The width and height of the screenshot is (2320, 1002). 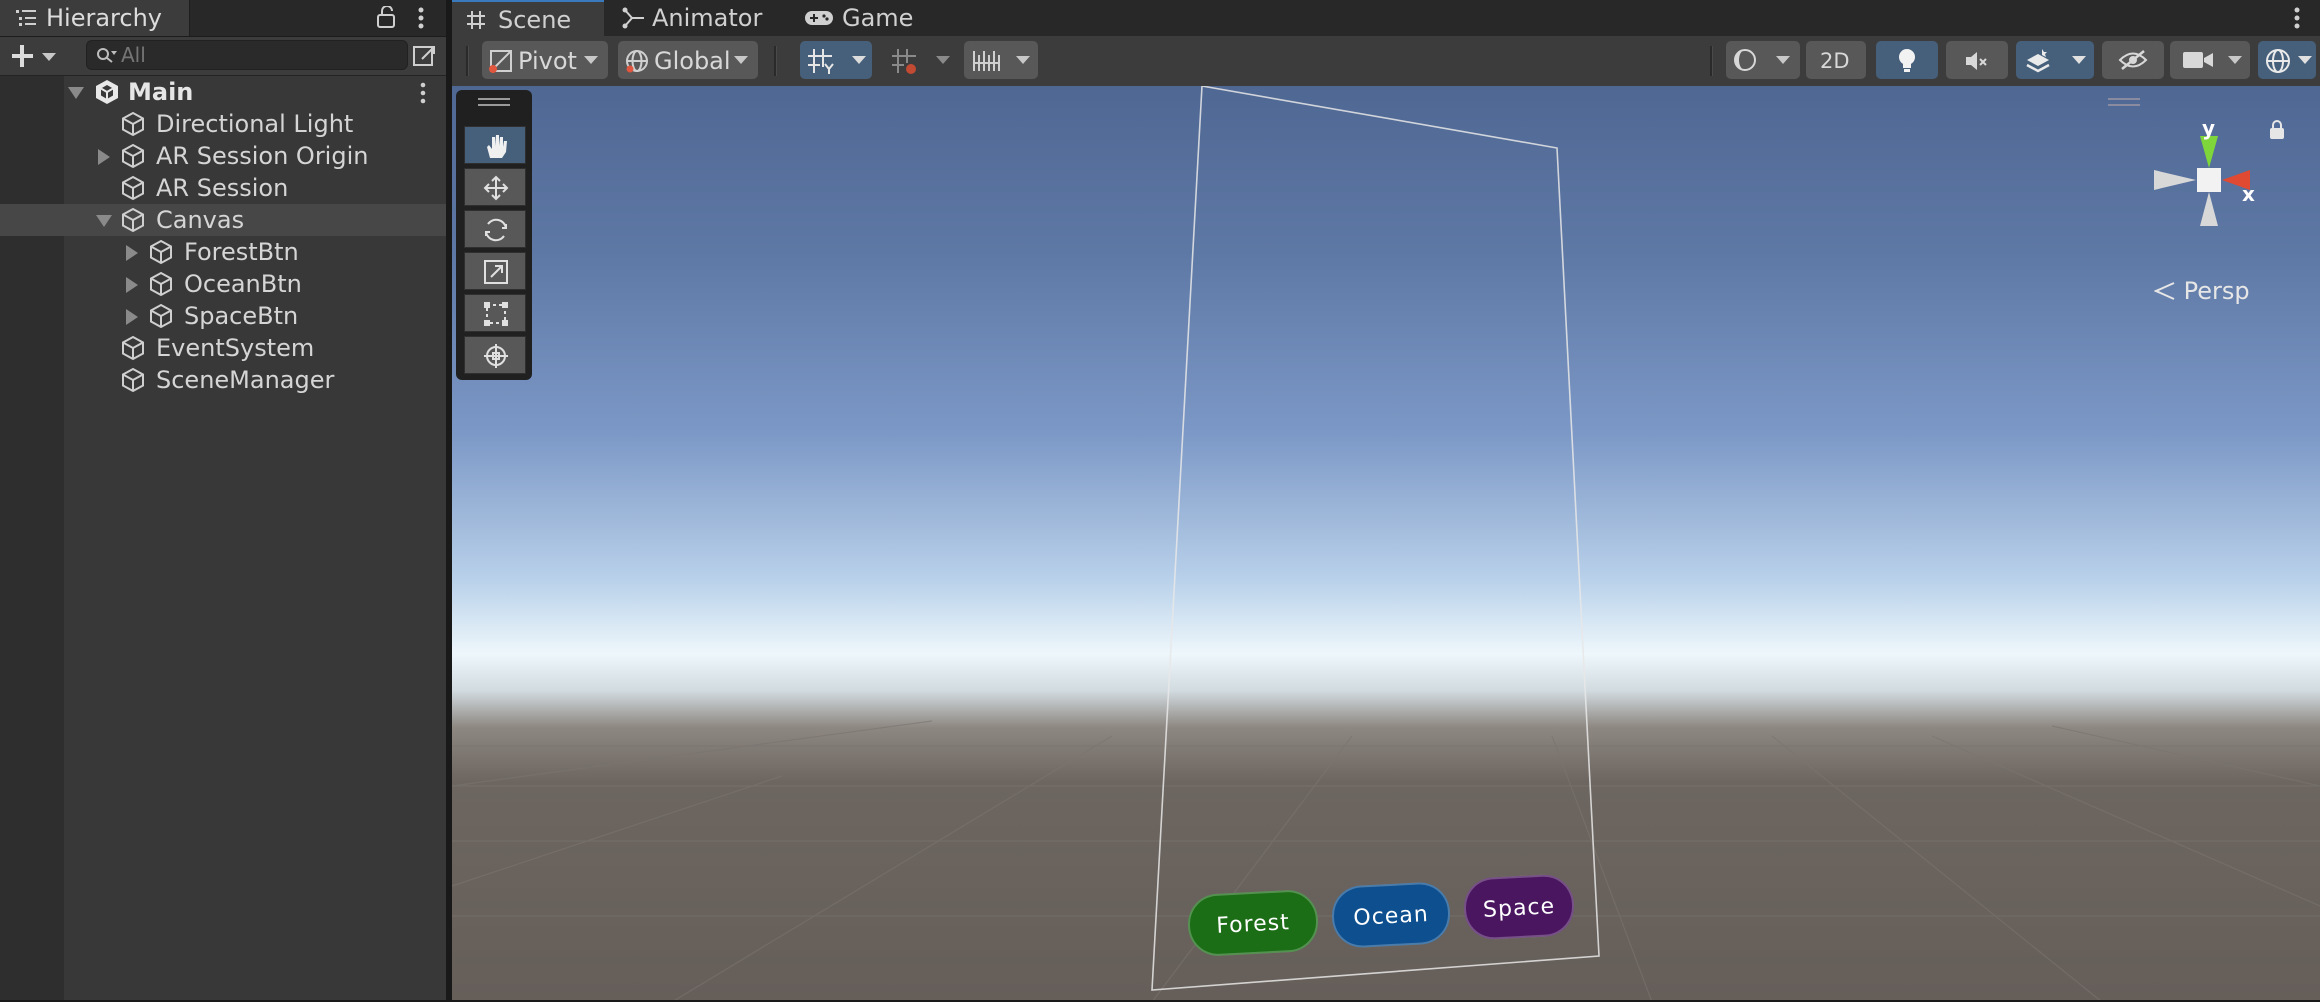 I want to click on tab-scene: Scene, so click(x=528, y=18).